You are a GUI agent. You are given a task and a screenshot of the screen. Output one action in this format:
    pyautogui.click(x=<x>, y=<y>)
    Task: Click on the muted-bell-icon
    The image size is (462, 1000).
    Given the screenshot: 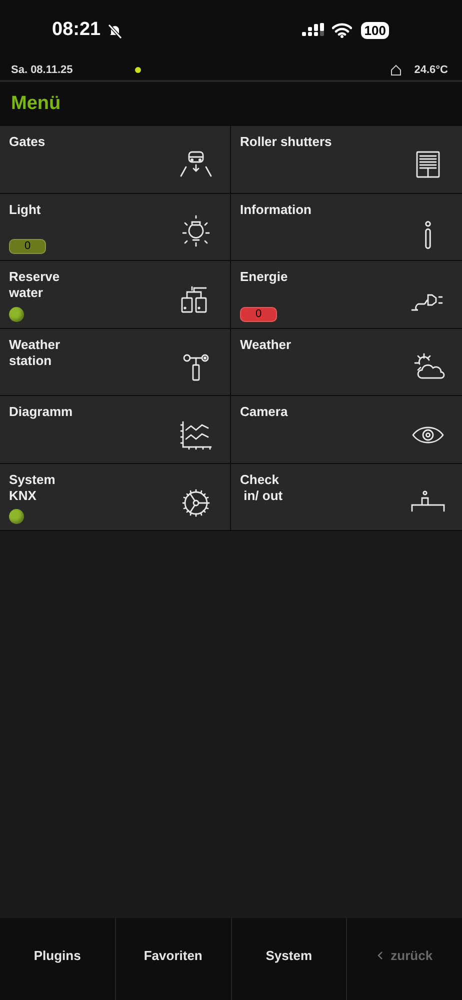 What is the action you would take?
    pyautogui.click(x=114, y=31)
    